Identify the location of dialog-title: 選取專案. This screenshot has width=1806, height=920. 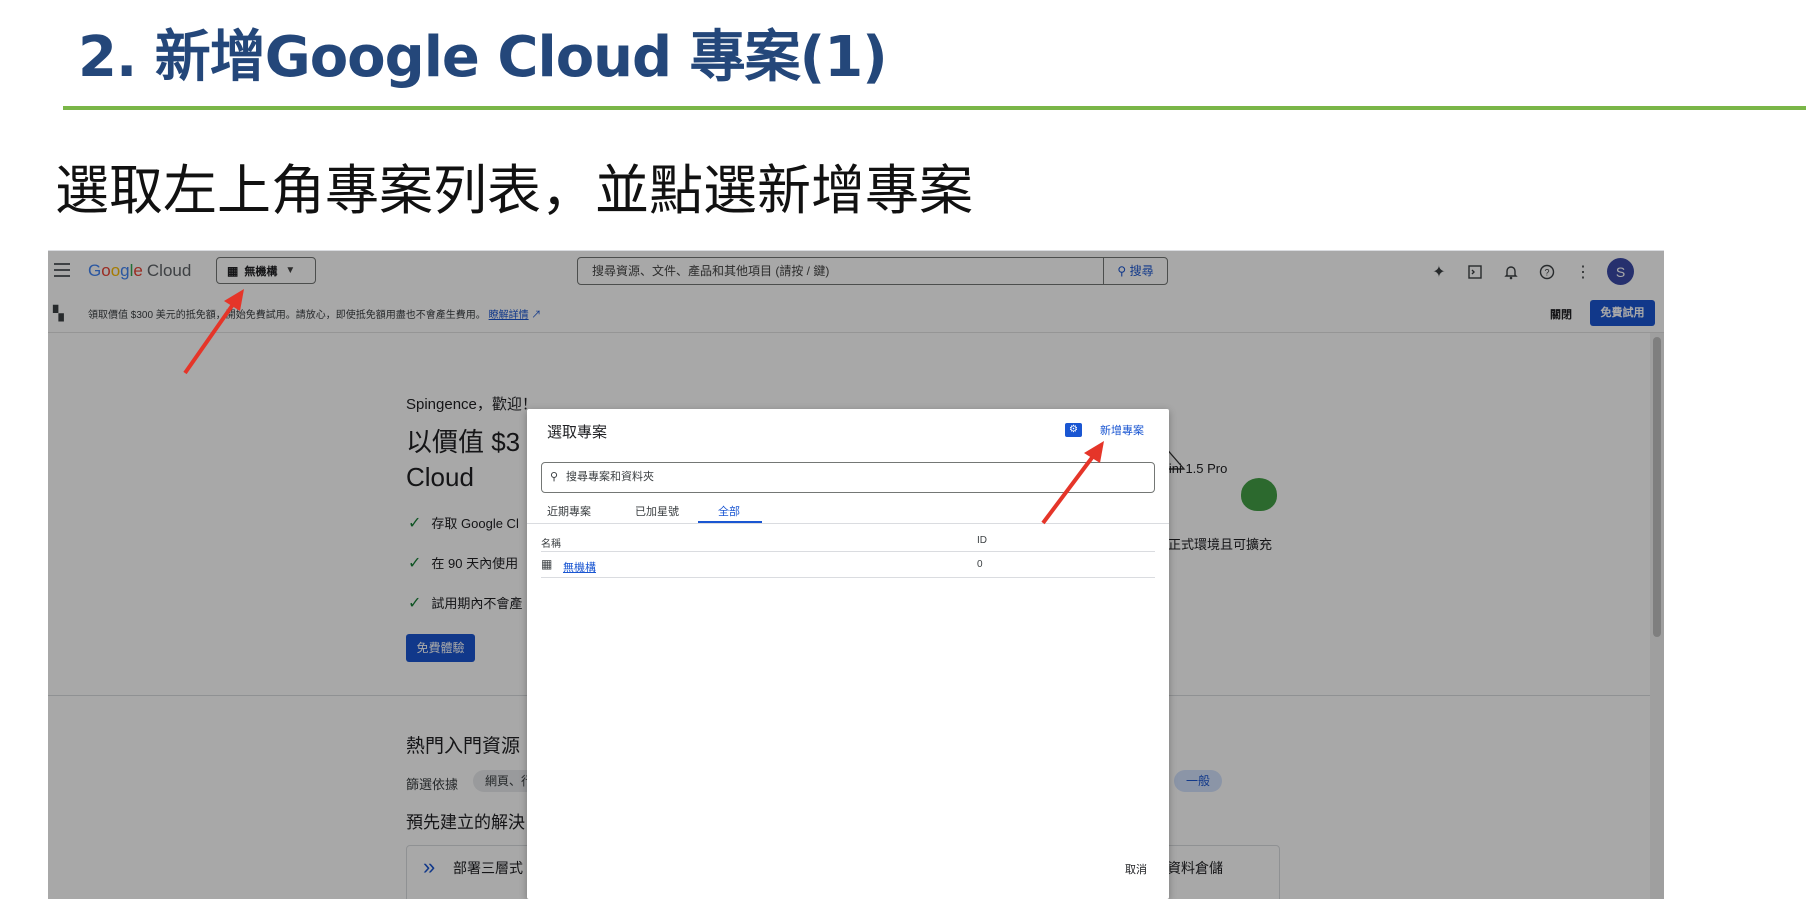
(577, 432).